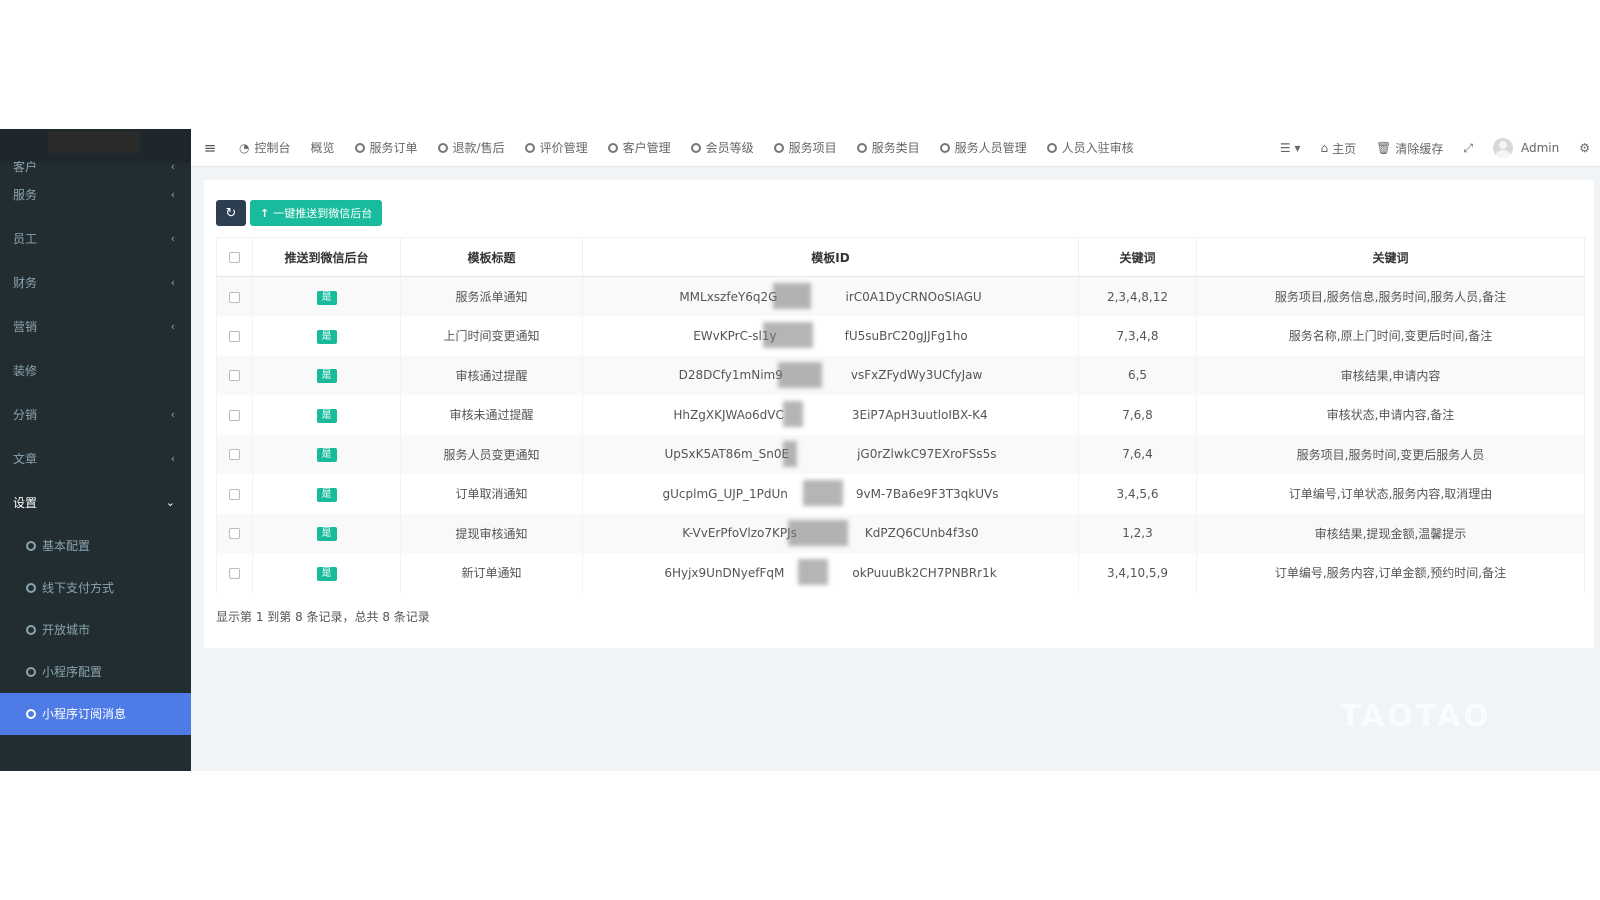 This screenshot has width=1600, height=900. I want to click on sidebar-item-group: 服务 ‹, so click(95, 195).